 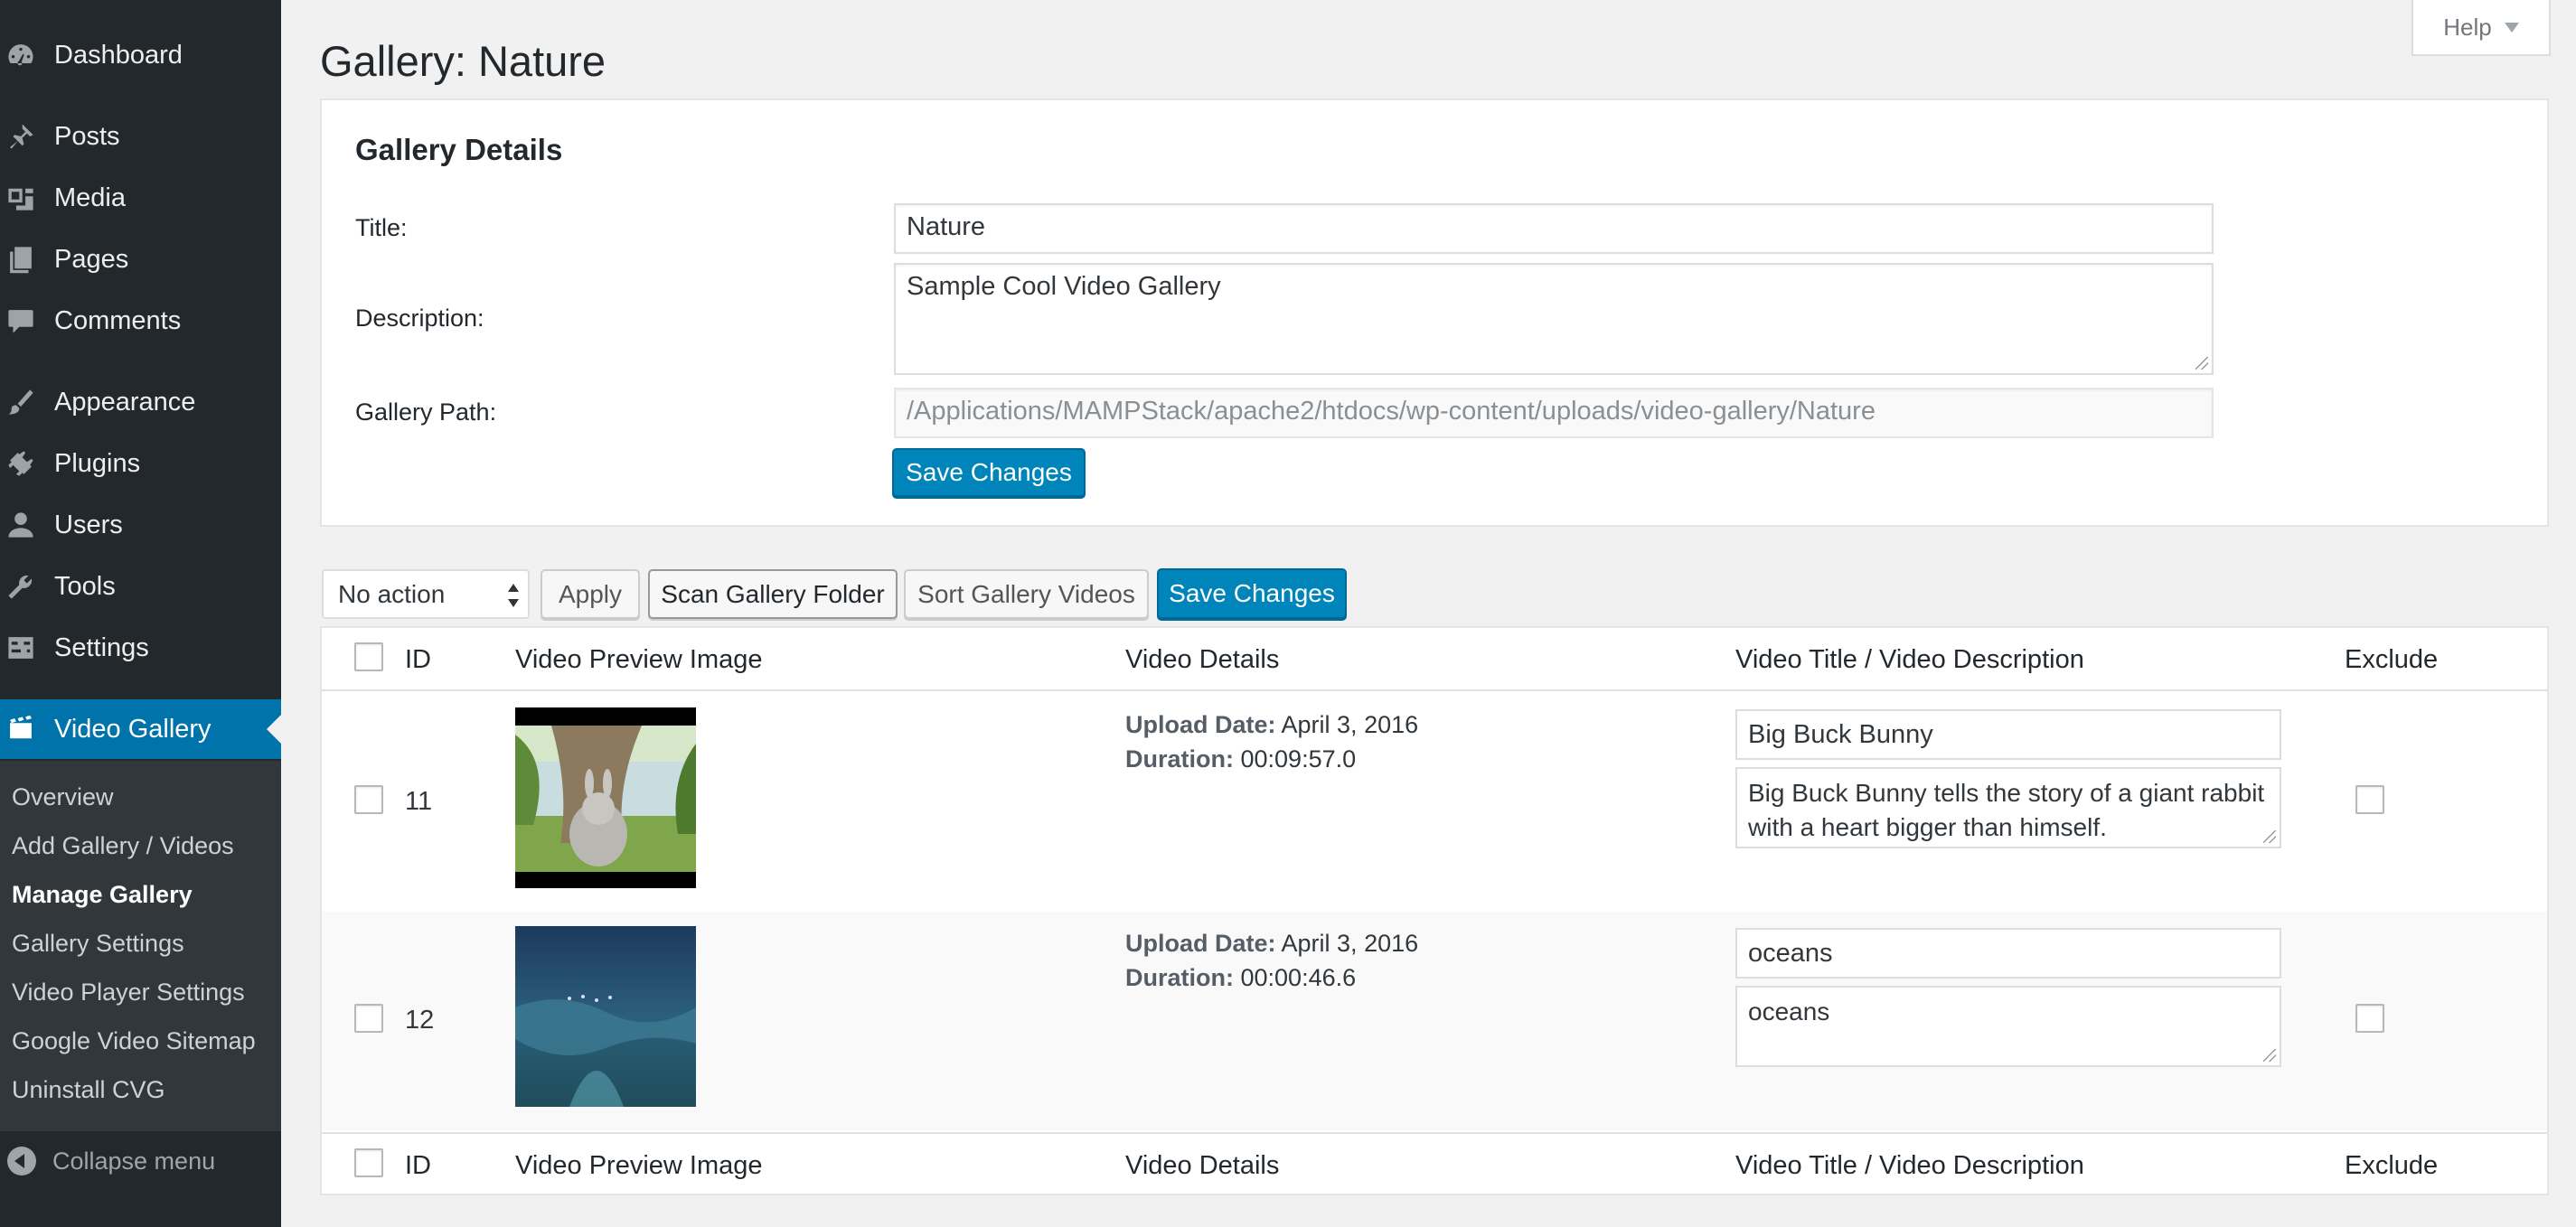 I want to click on media-icon, so click(x=27, y=198).